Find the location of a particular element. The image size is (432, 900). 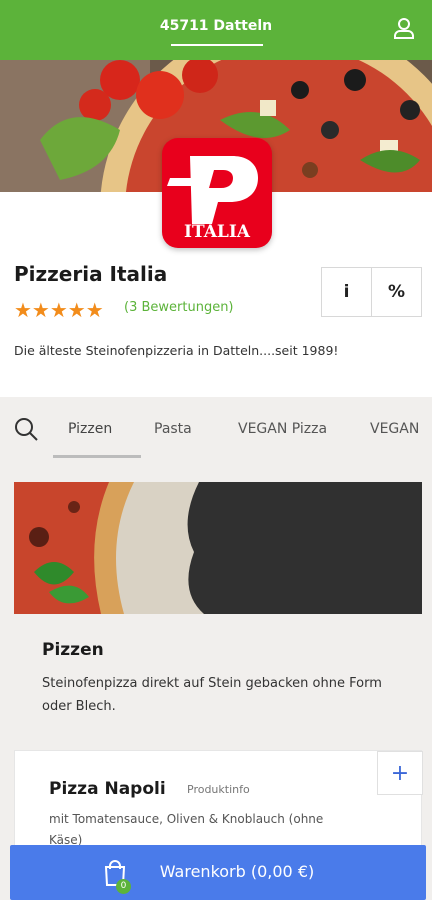

info-button: i is located at coordinates (347, 292).